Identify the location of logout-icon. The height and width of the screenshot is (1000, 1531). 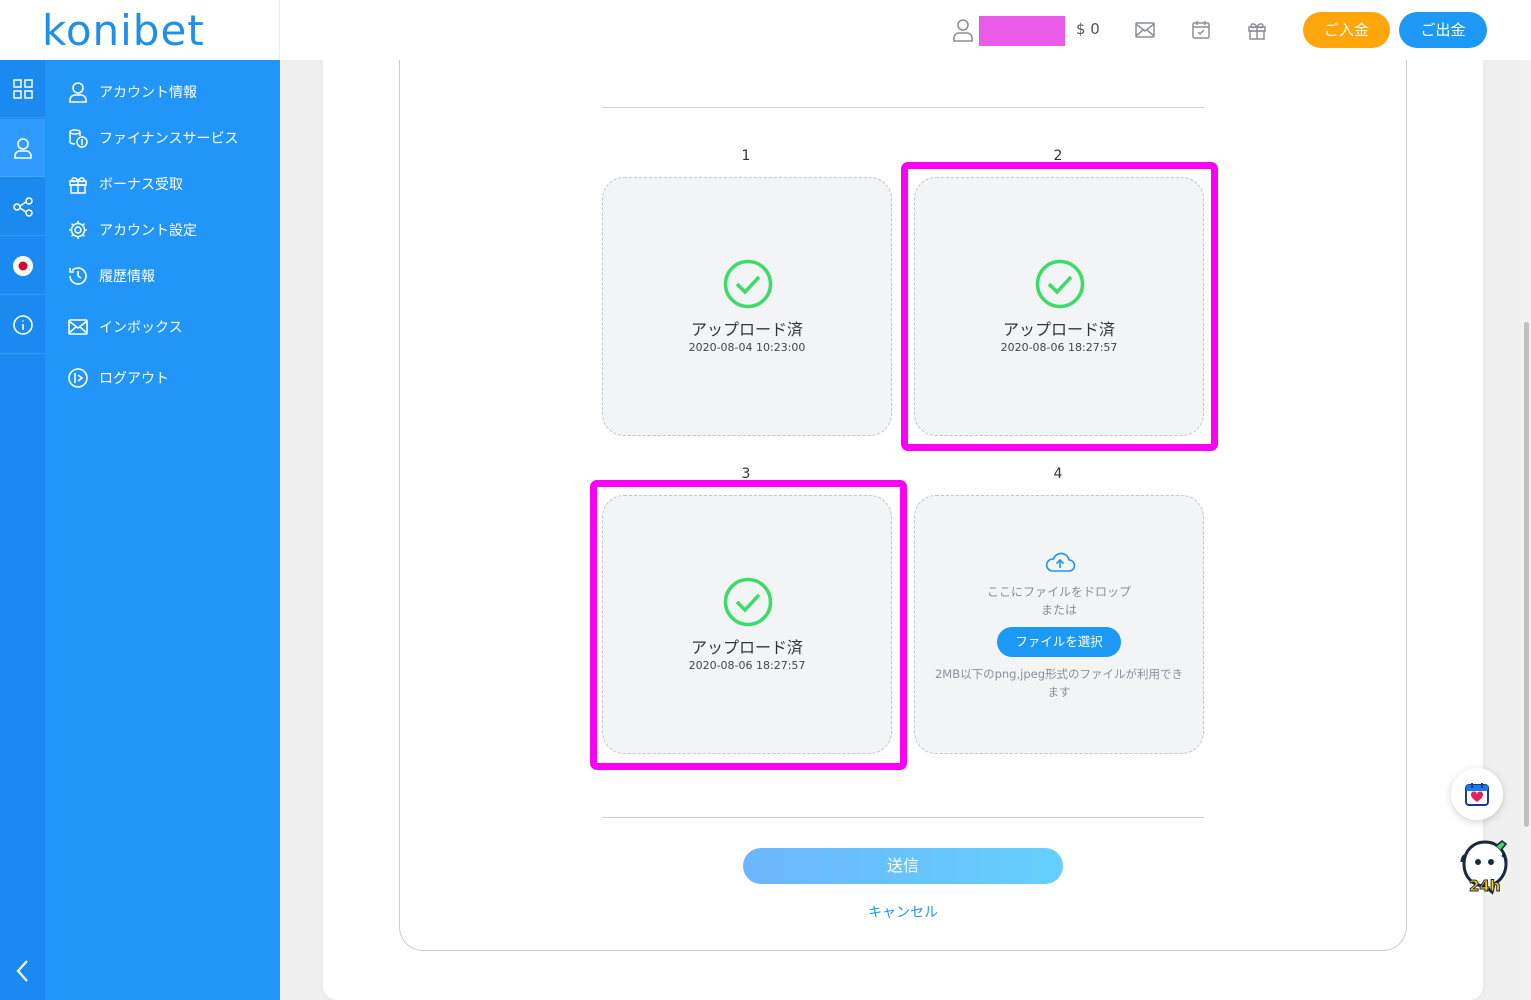
(78, 378).